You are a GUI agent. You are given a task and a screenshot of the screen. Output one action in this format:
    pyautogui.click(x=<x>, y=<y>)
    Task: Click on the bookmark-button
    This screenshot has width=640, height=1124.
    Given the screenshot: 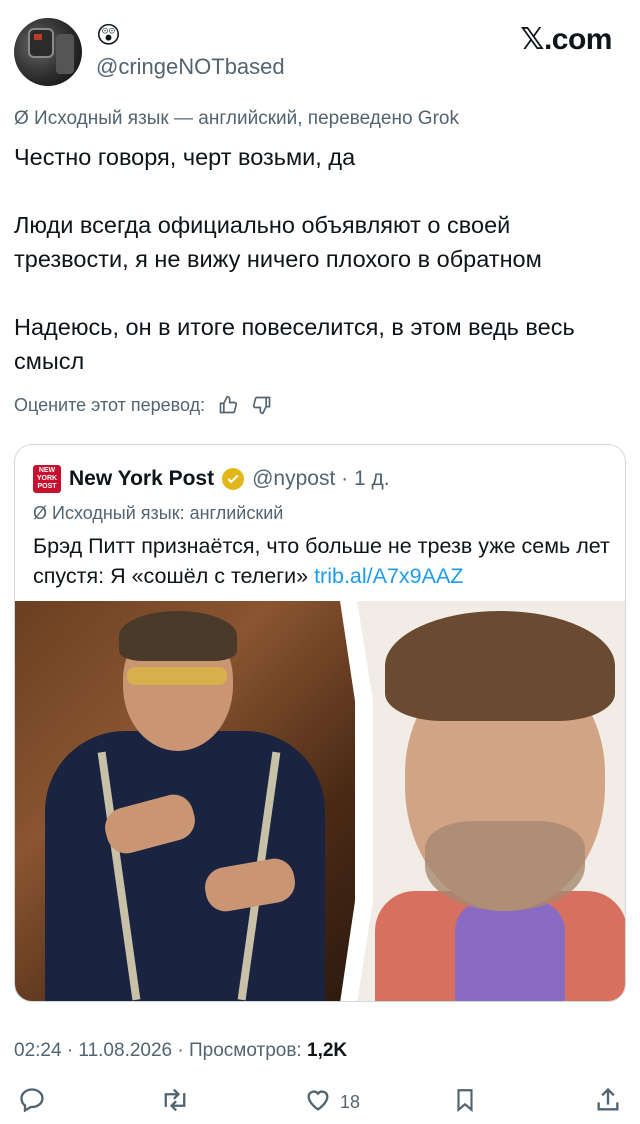 What is the action you would take?
    pyautogui.click(x=465, y=1102)
    